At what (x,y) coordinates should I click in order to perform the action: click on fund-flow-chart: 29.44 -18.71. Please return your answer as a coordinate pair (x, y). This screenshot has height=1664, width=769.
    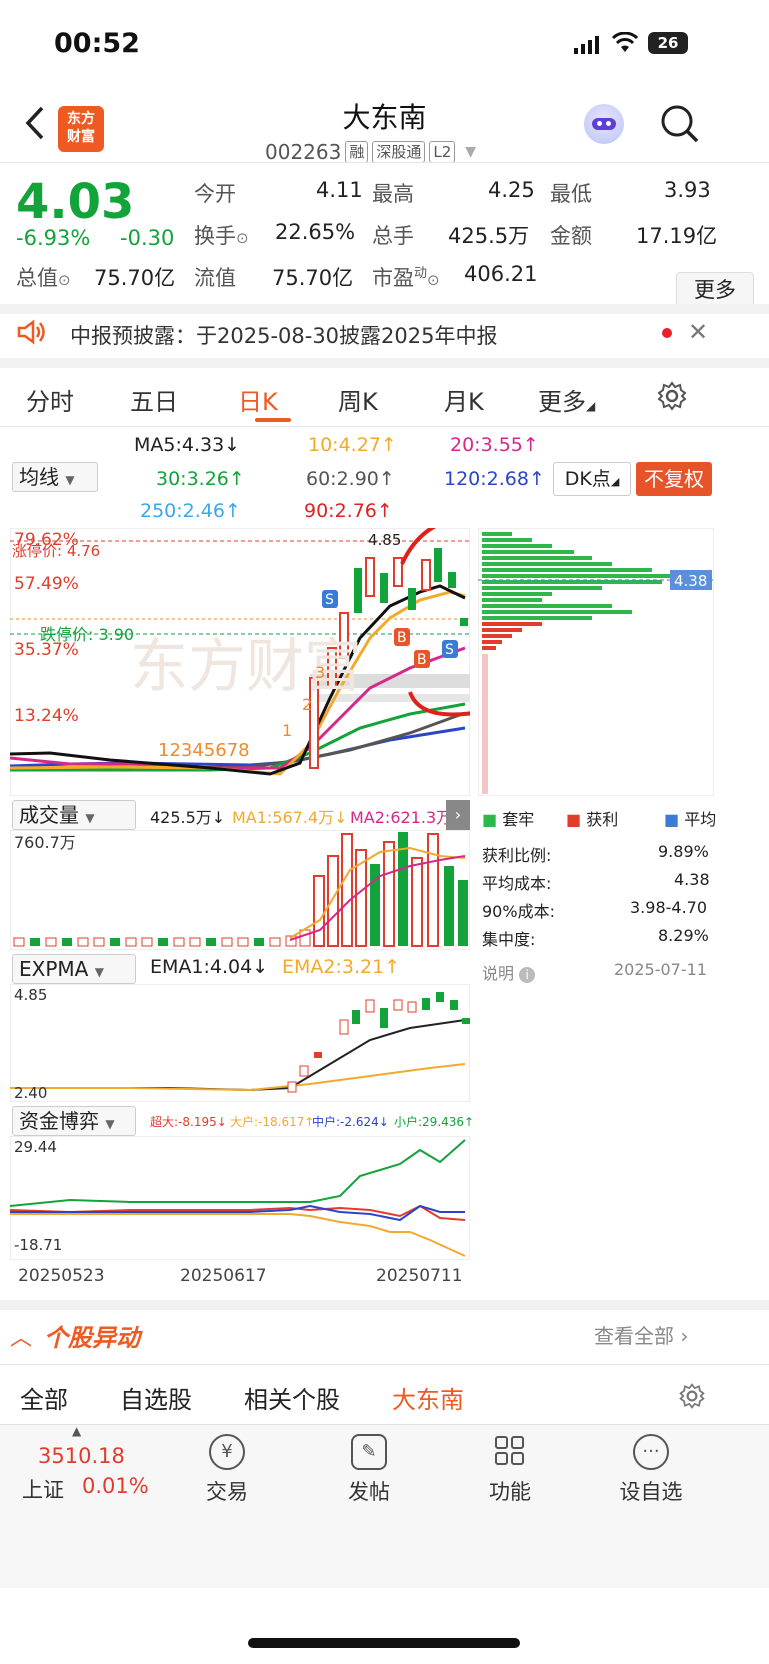
    Looking at the image, I should click on (240, 1198).